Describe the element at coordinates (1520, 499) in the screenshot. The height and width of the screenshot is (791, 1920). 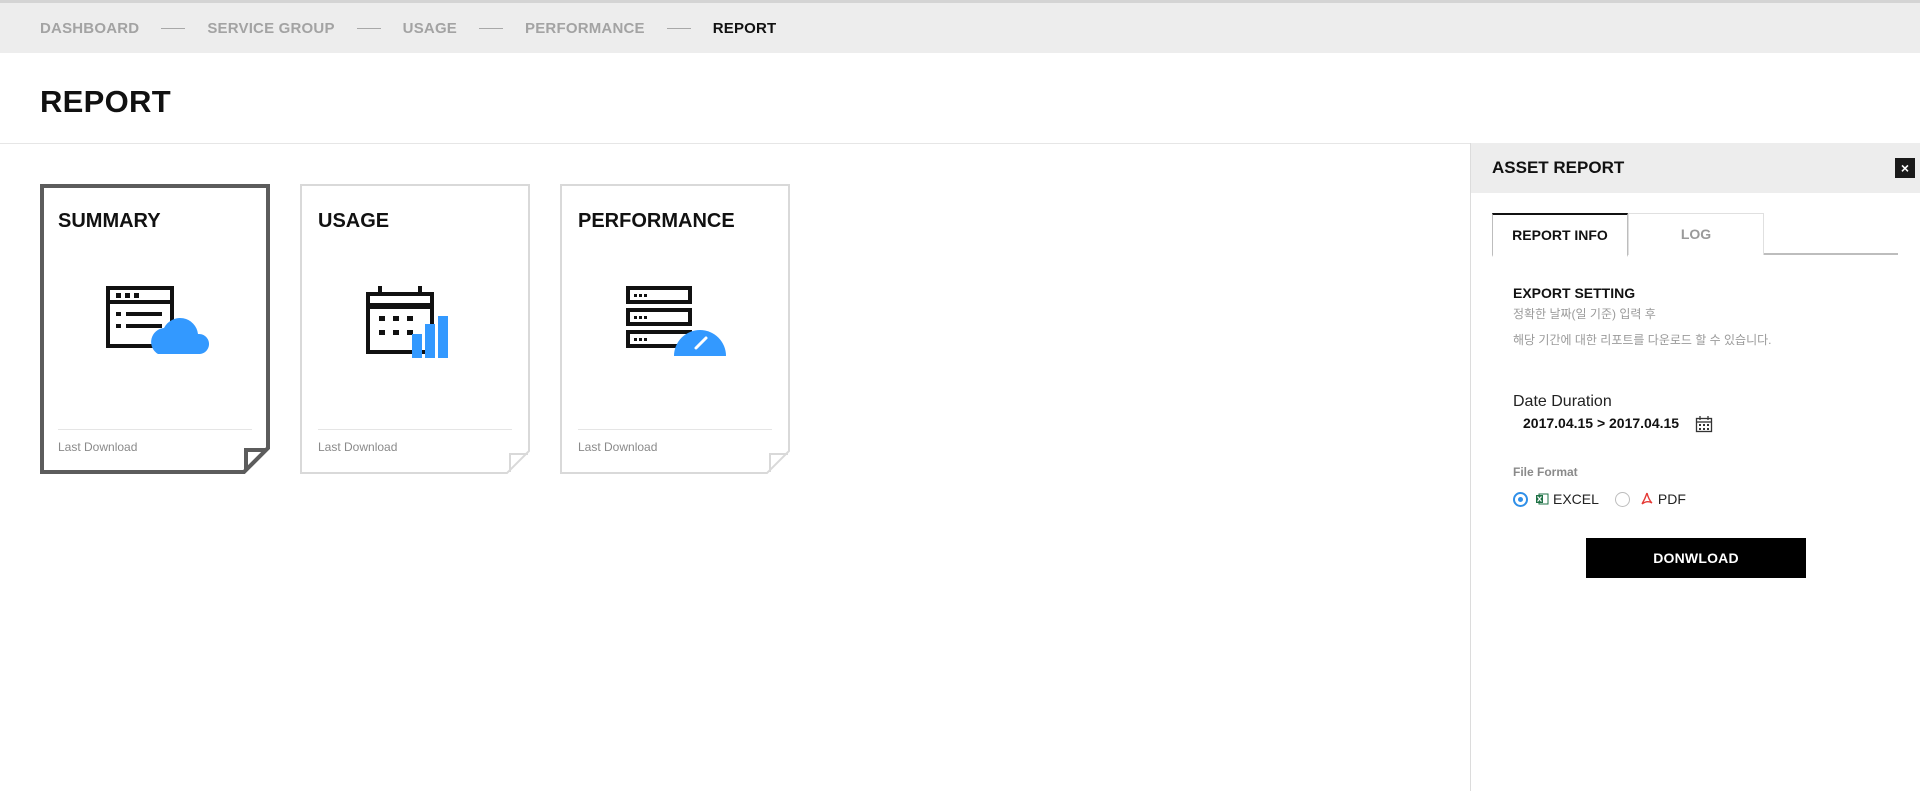
I see `excel-radio` at that location.